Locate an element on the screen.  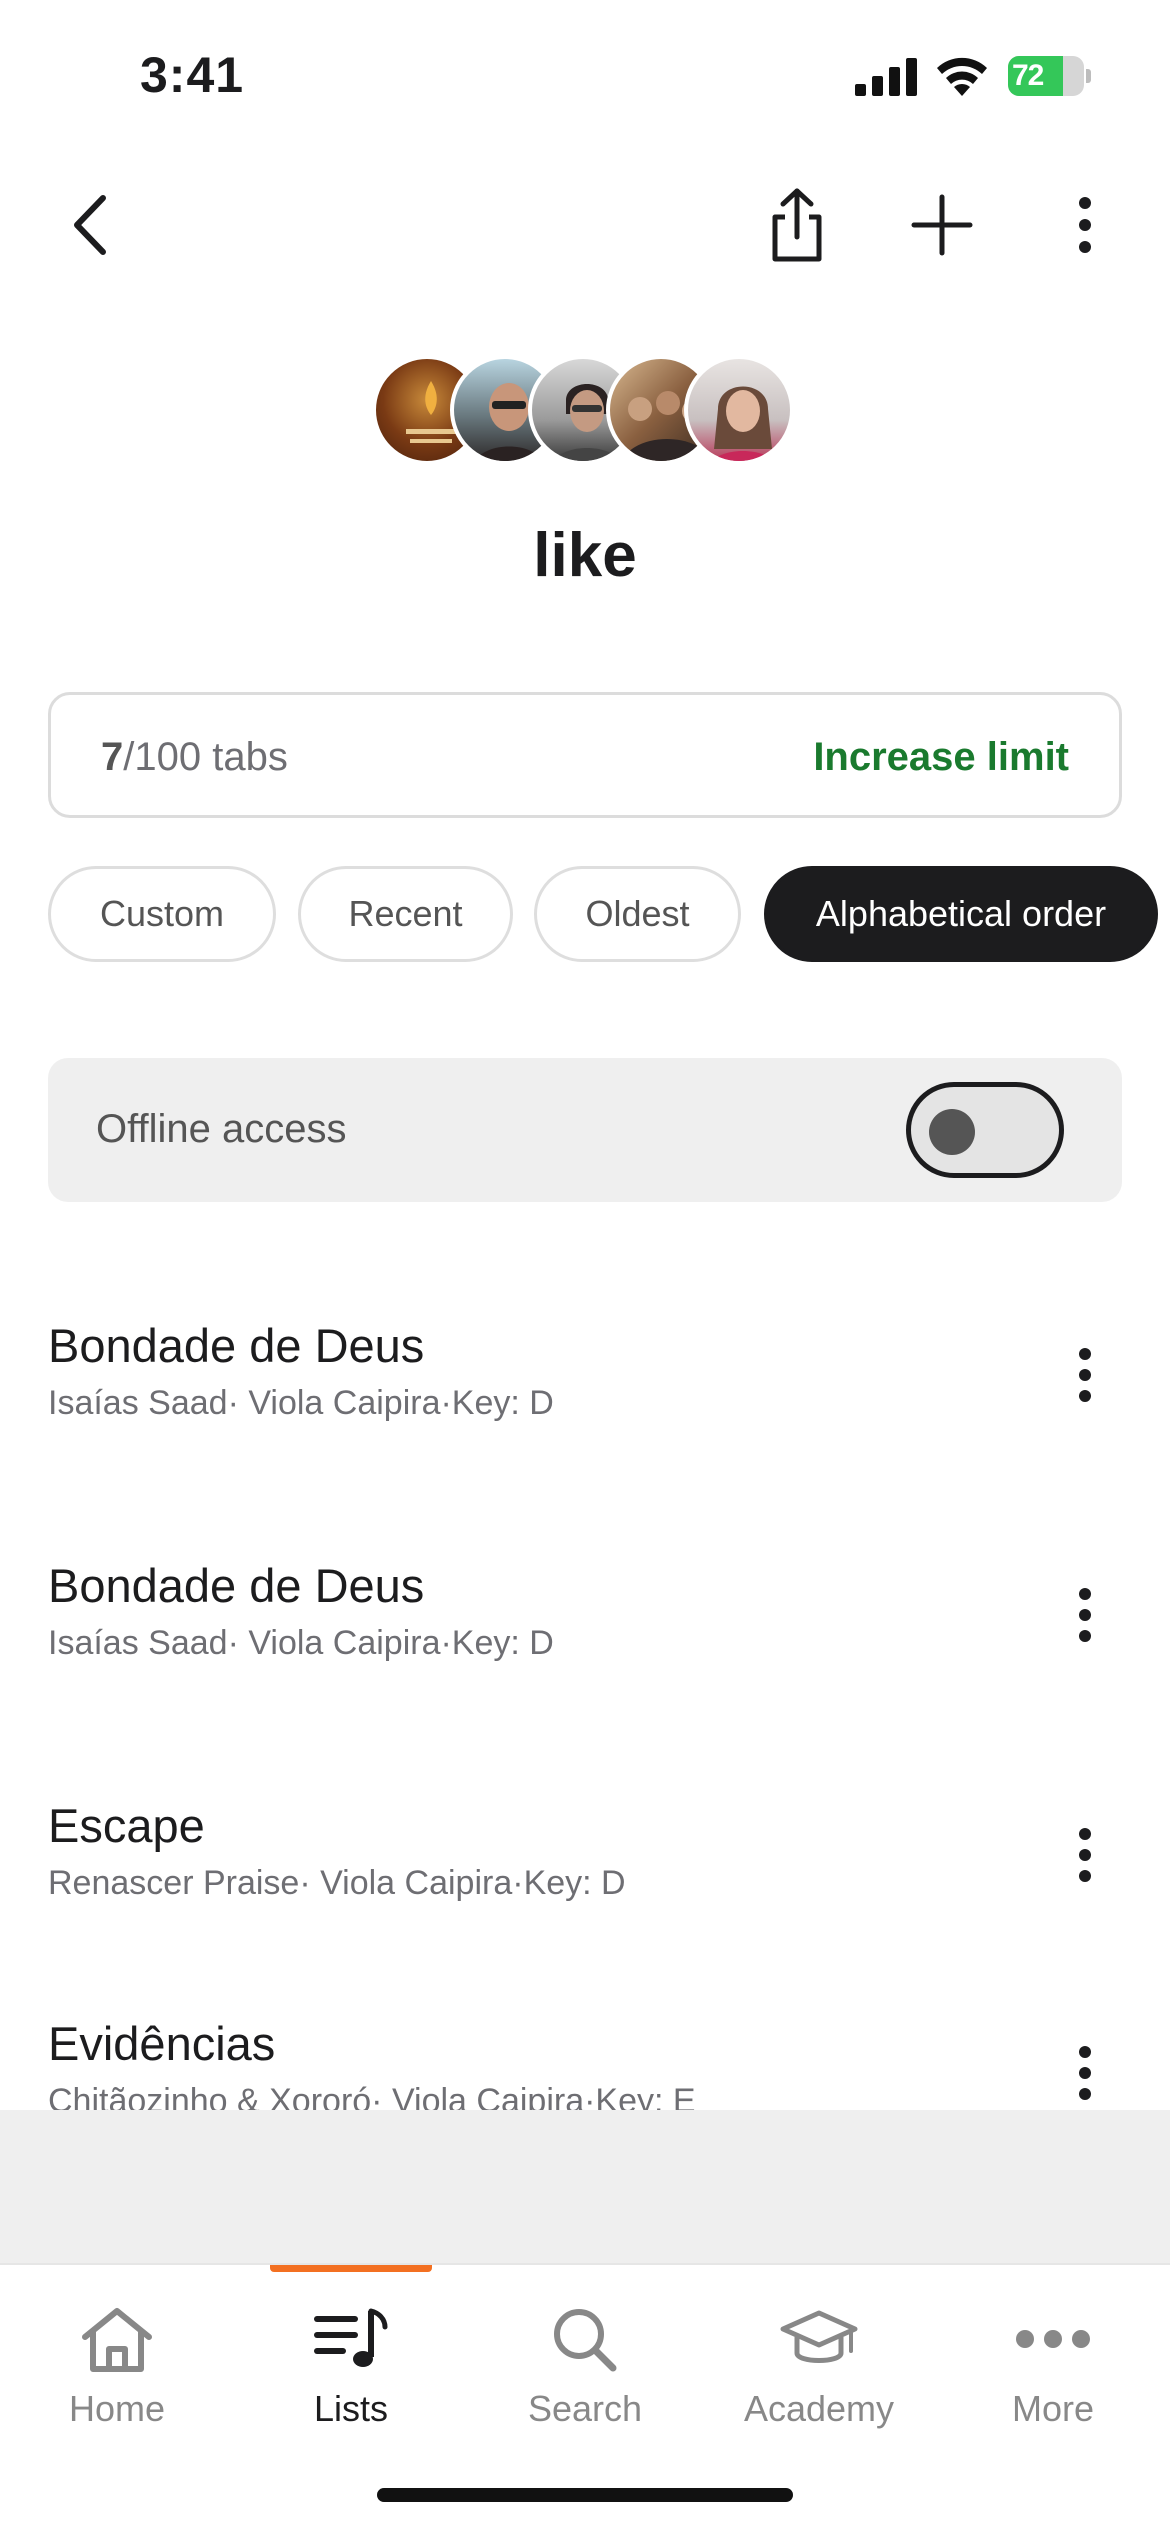
add-icon is located at coordinates (942, 225).